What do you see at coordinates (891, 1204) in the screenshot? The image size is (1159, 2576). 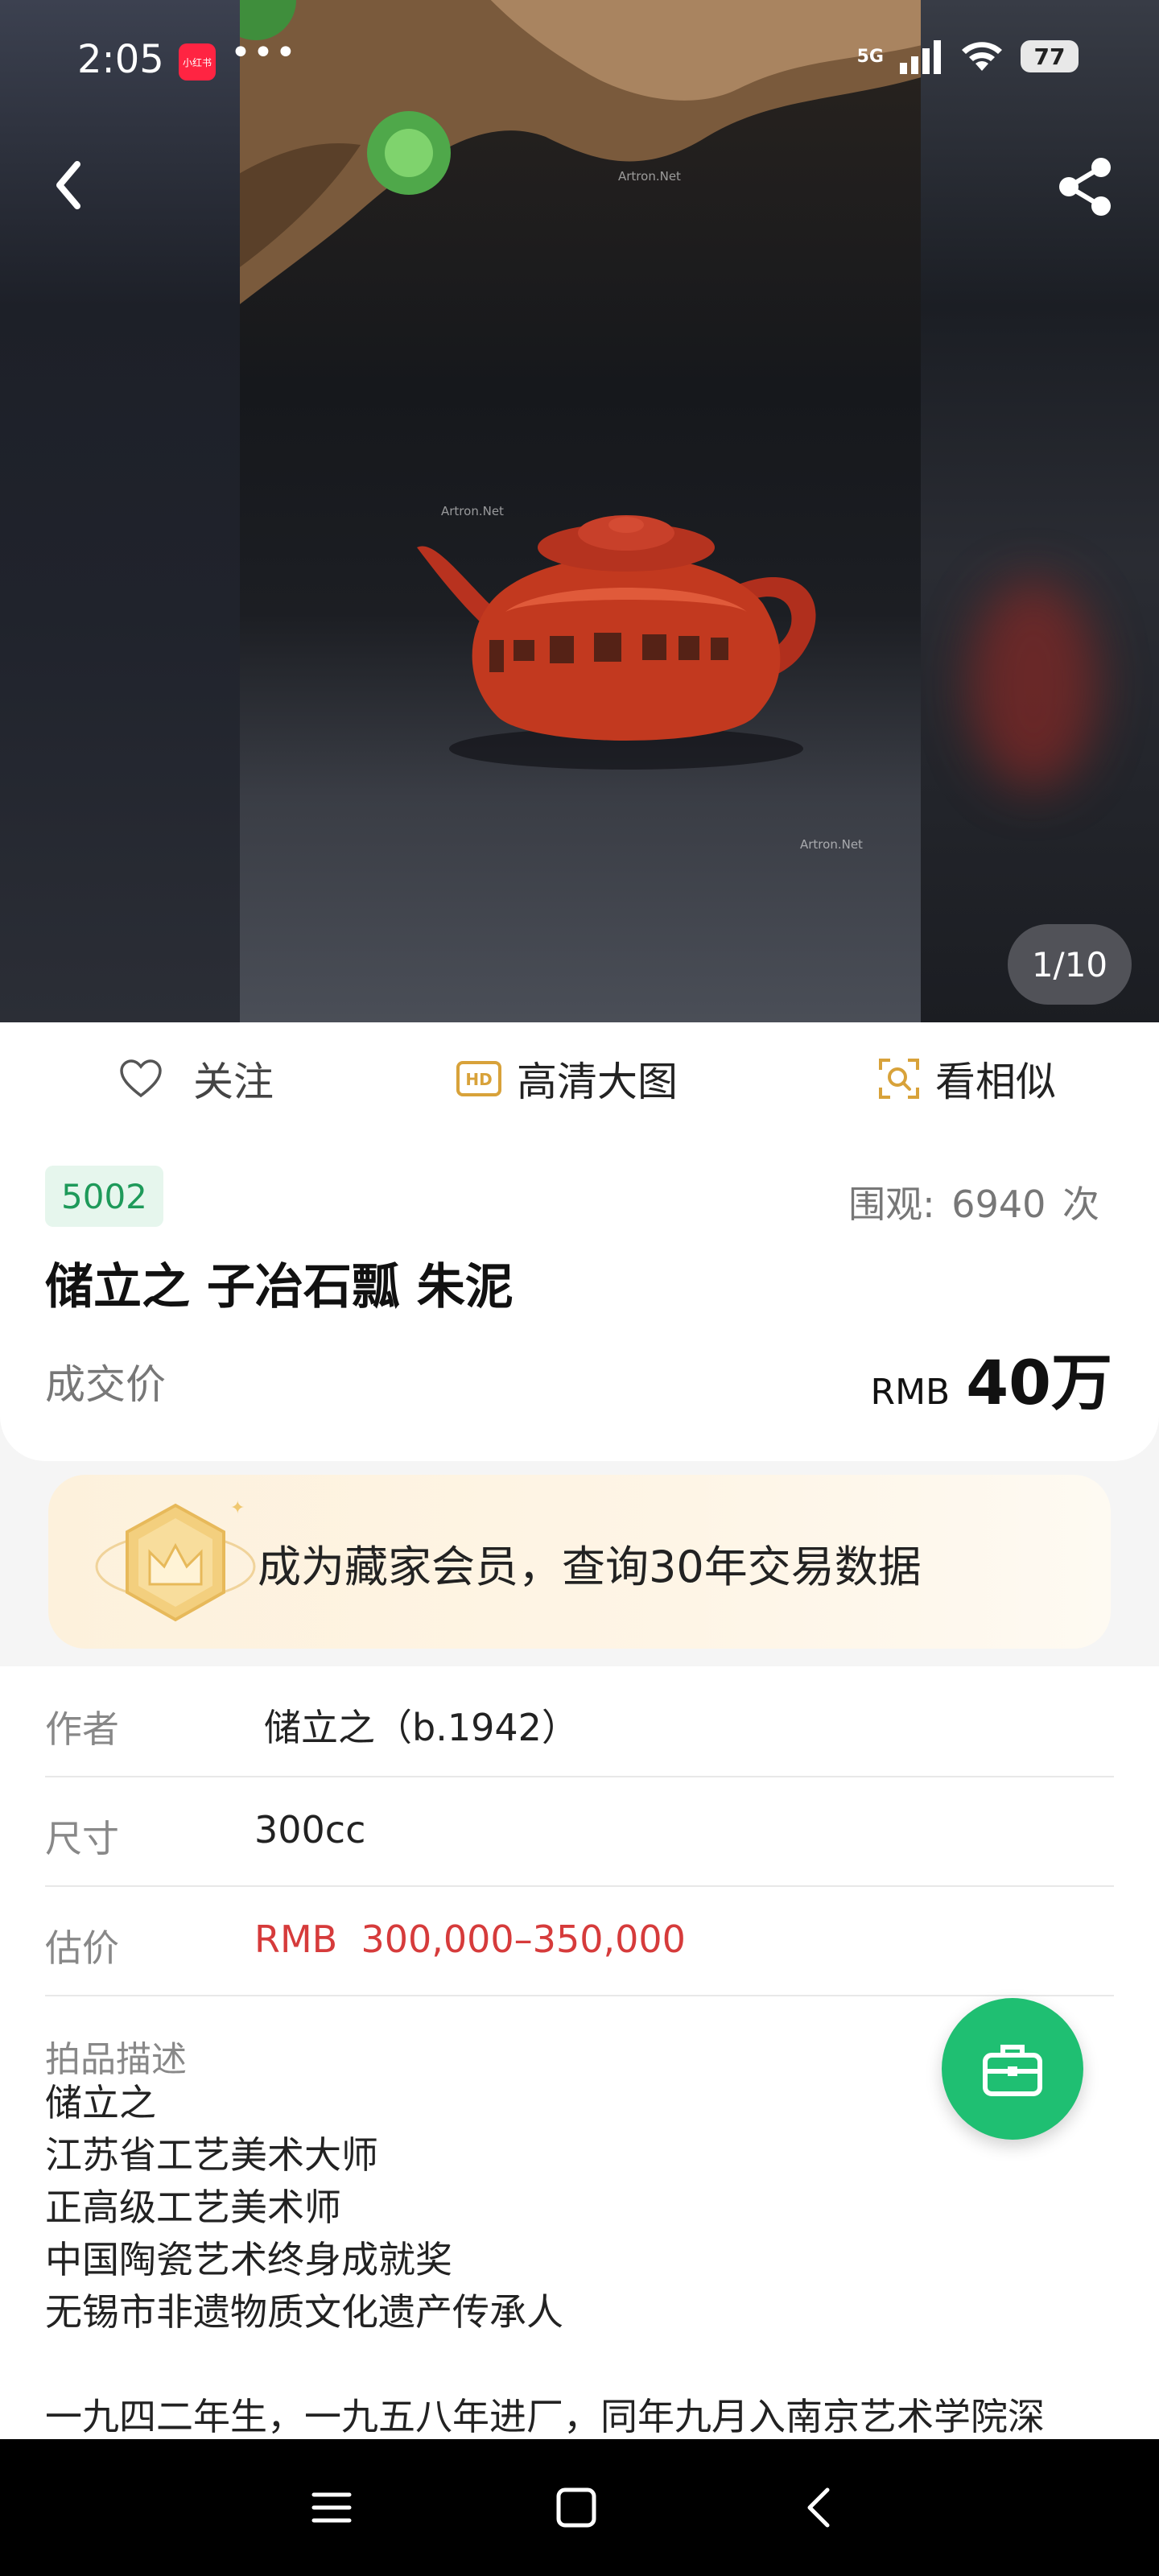 I see `views-label: 围观:` at bounding box center [891, 1204].